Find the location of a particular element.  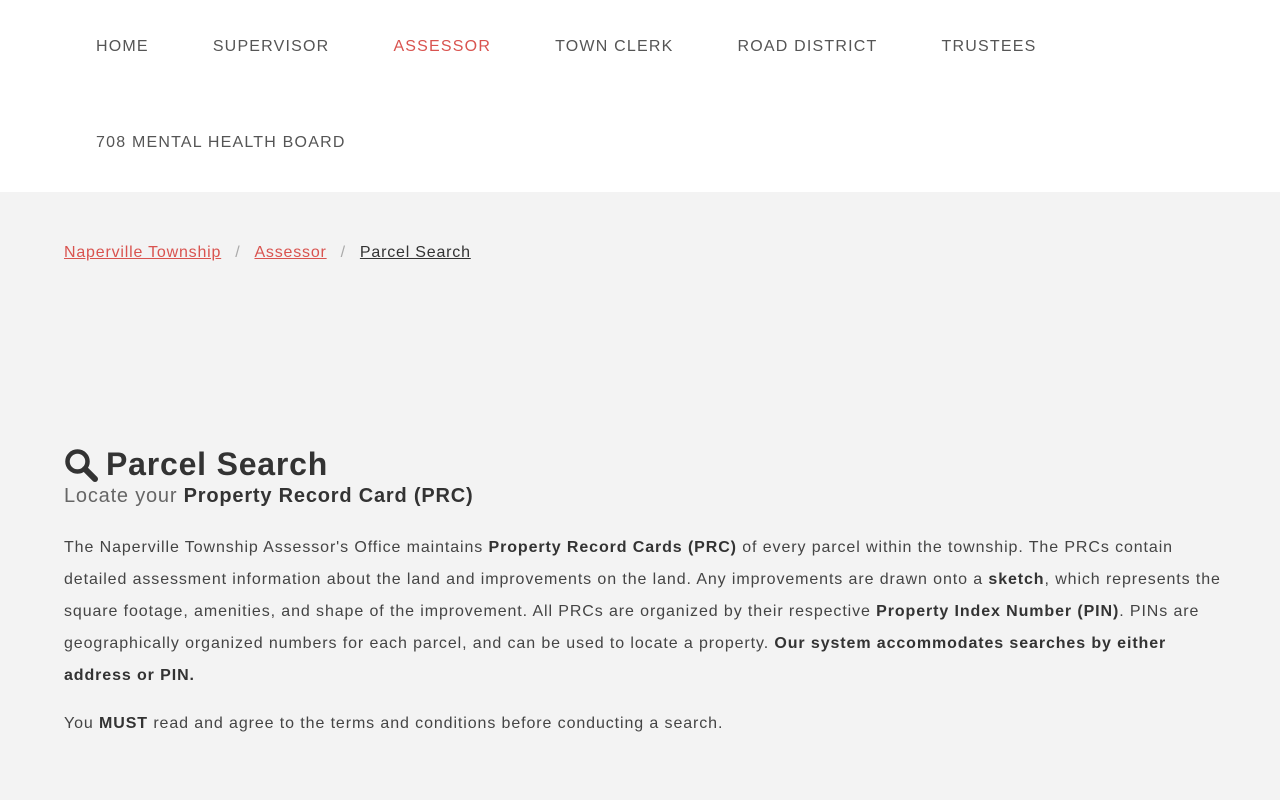

title-row: Parcel Search is located at coordinates (644, 464).